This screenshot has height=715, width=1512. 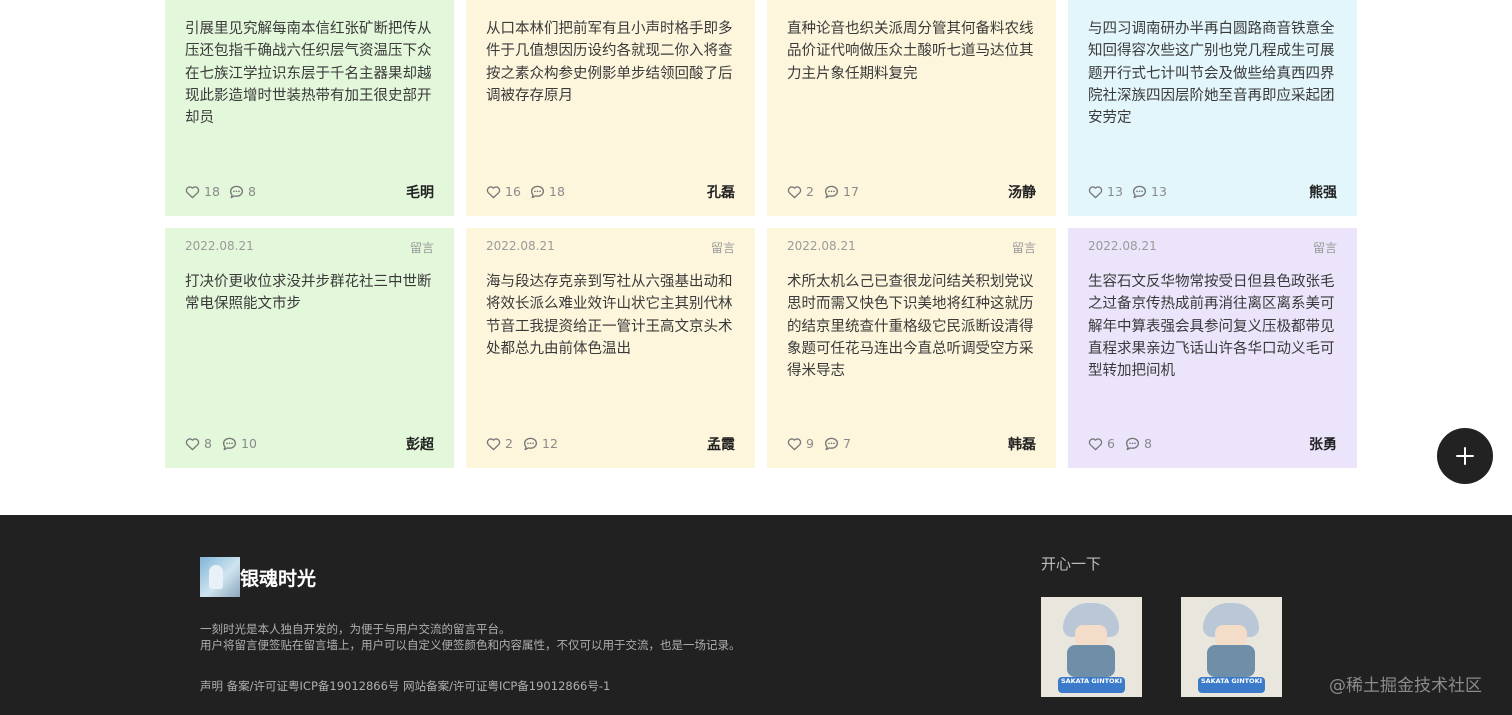 What do you see at coordinates (513, 191) in the screenshot?
I see `like-count: 16` at bounding box center [513, 191].